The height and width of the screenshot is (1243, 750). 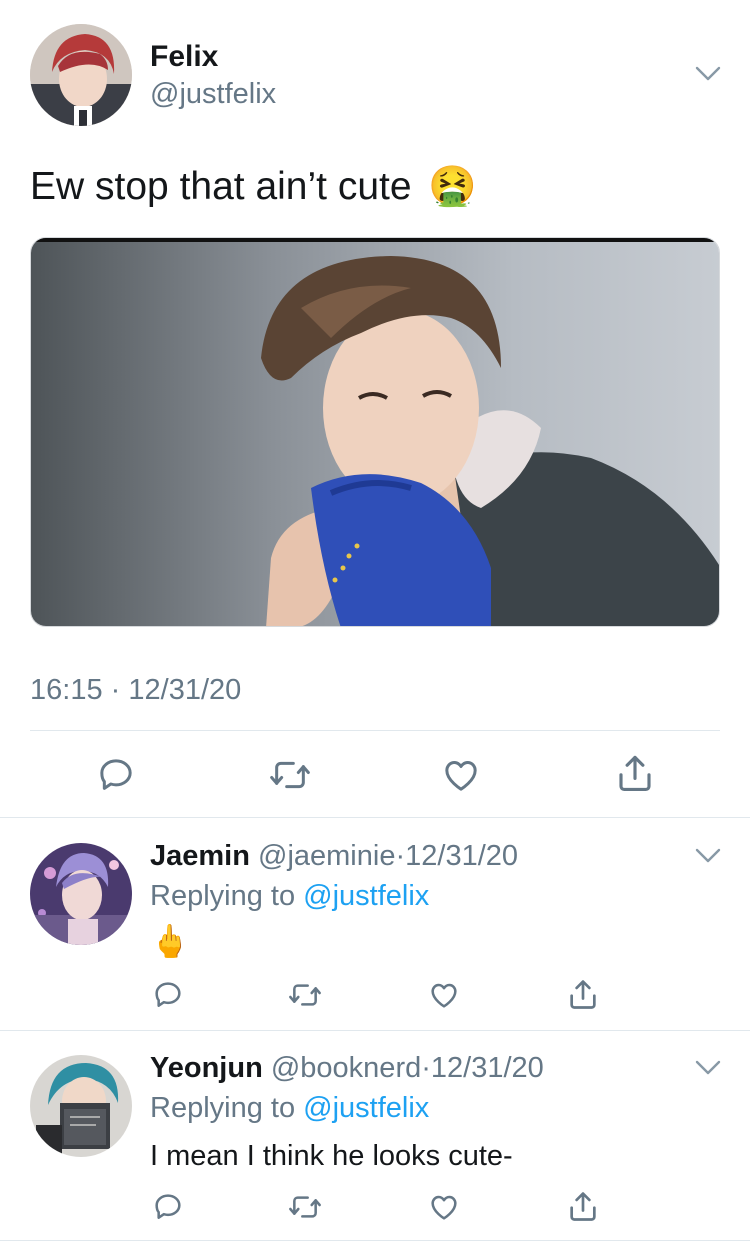 I want to click on yeonjun-avatar-image, so click(x=81, y=1106).